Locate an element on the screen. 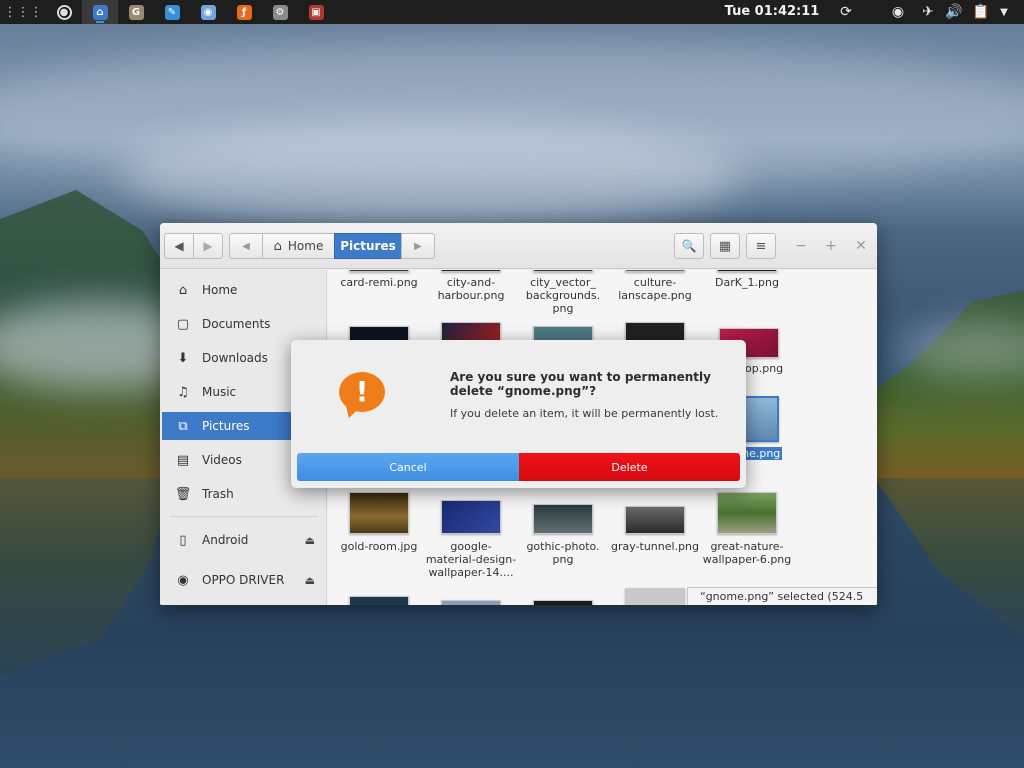 This screenshot has height=768, width=1024. search-icon: 🔍 is located at coordinates (689, 246).